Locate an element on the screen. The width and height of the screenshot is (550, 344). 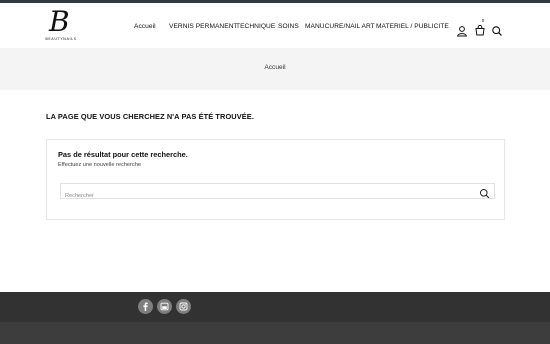
search-input is located at coordinates (266, 196).